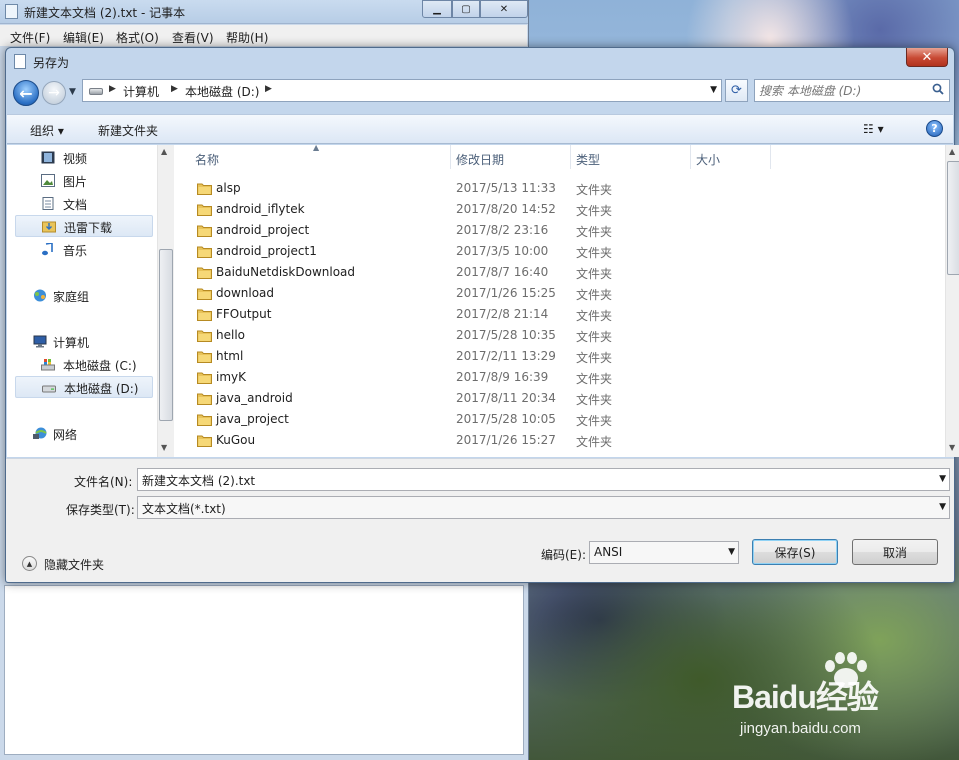 The height and width of the screenshot is (760, 959). What do you see at coordinates (402, 90) in the screenshot?
I see `address-bar: ▶ 计算机 ▶ 本地磁盘 (D:) ▶ ▼` at bounding box center [402, 90].